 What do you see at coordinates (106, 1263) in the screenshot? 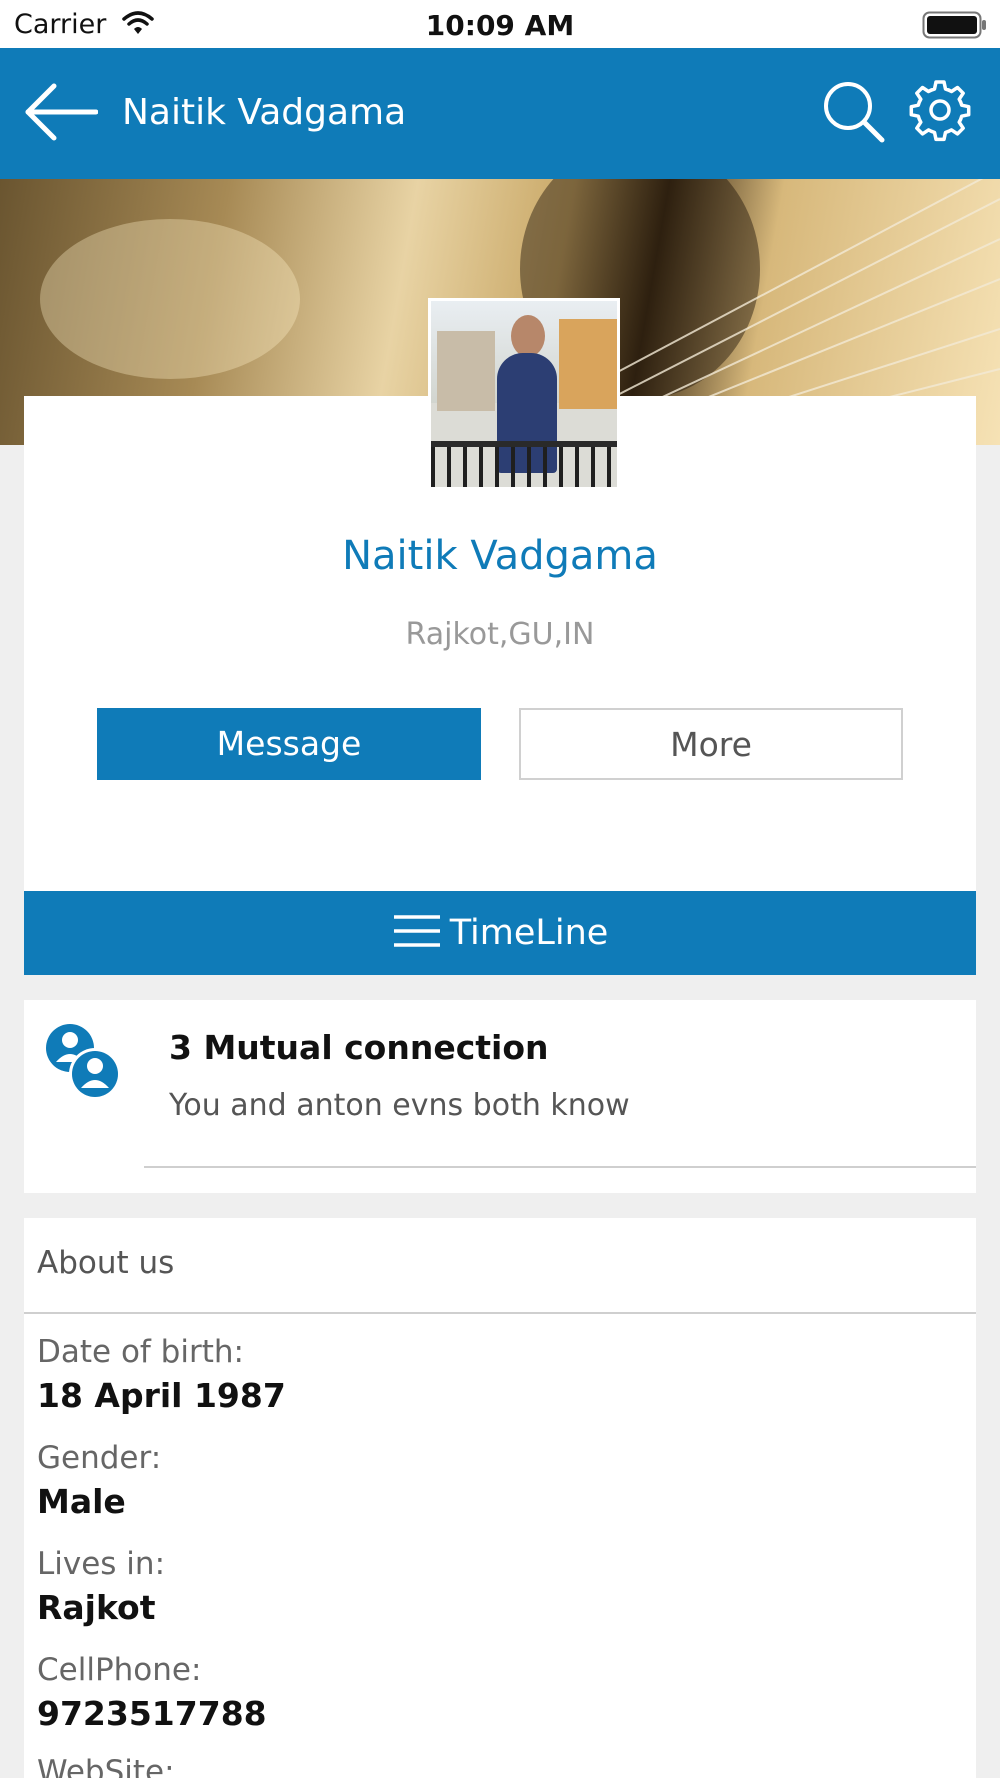
I see `about-header: About us` at bounding box center [106, 1263].